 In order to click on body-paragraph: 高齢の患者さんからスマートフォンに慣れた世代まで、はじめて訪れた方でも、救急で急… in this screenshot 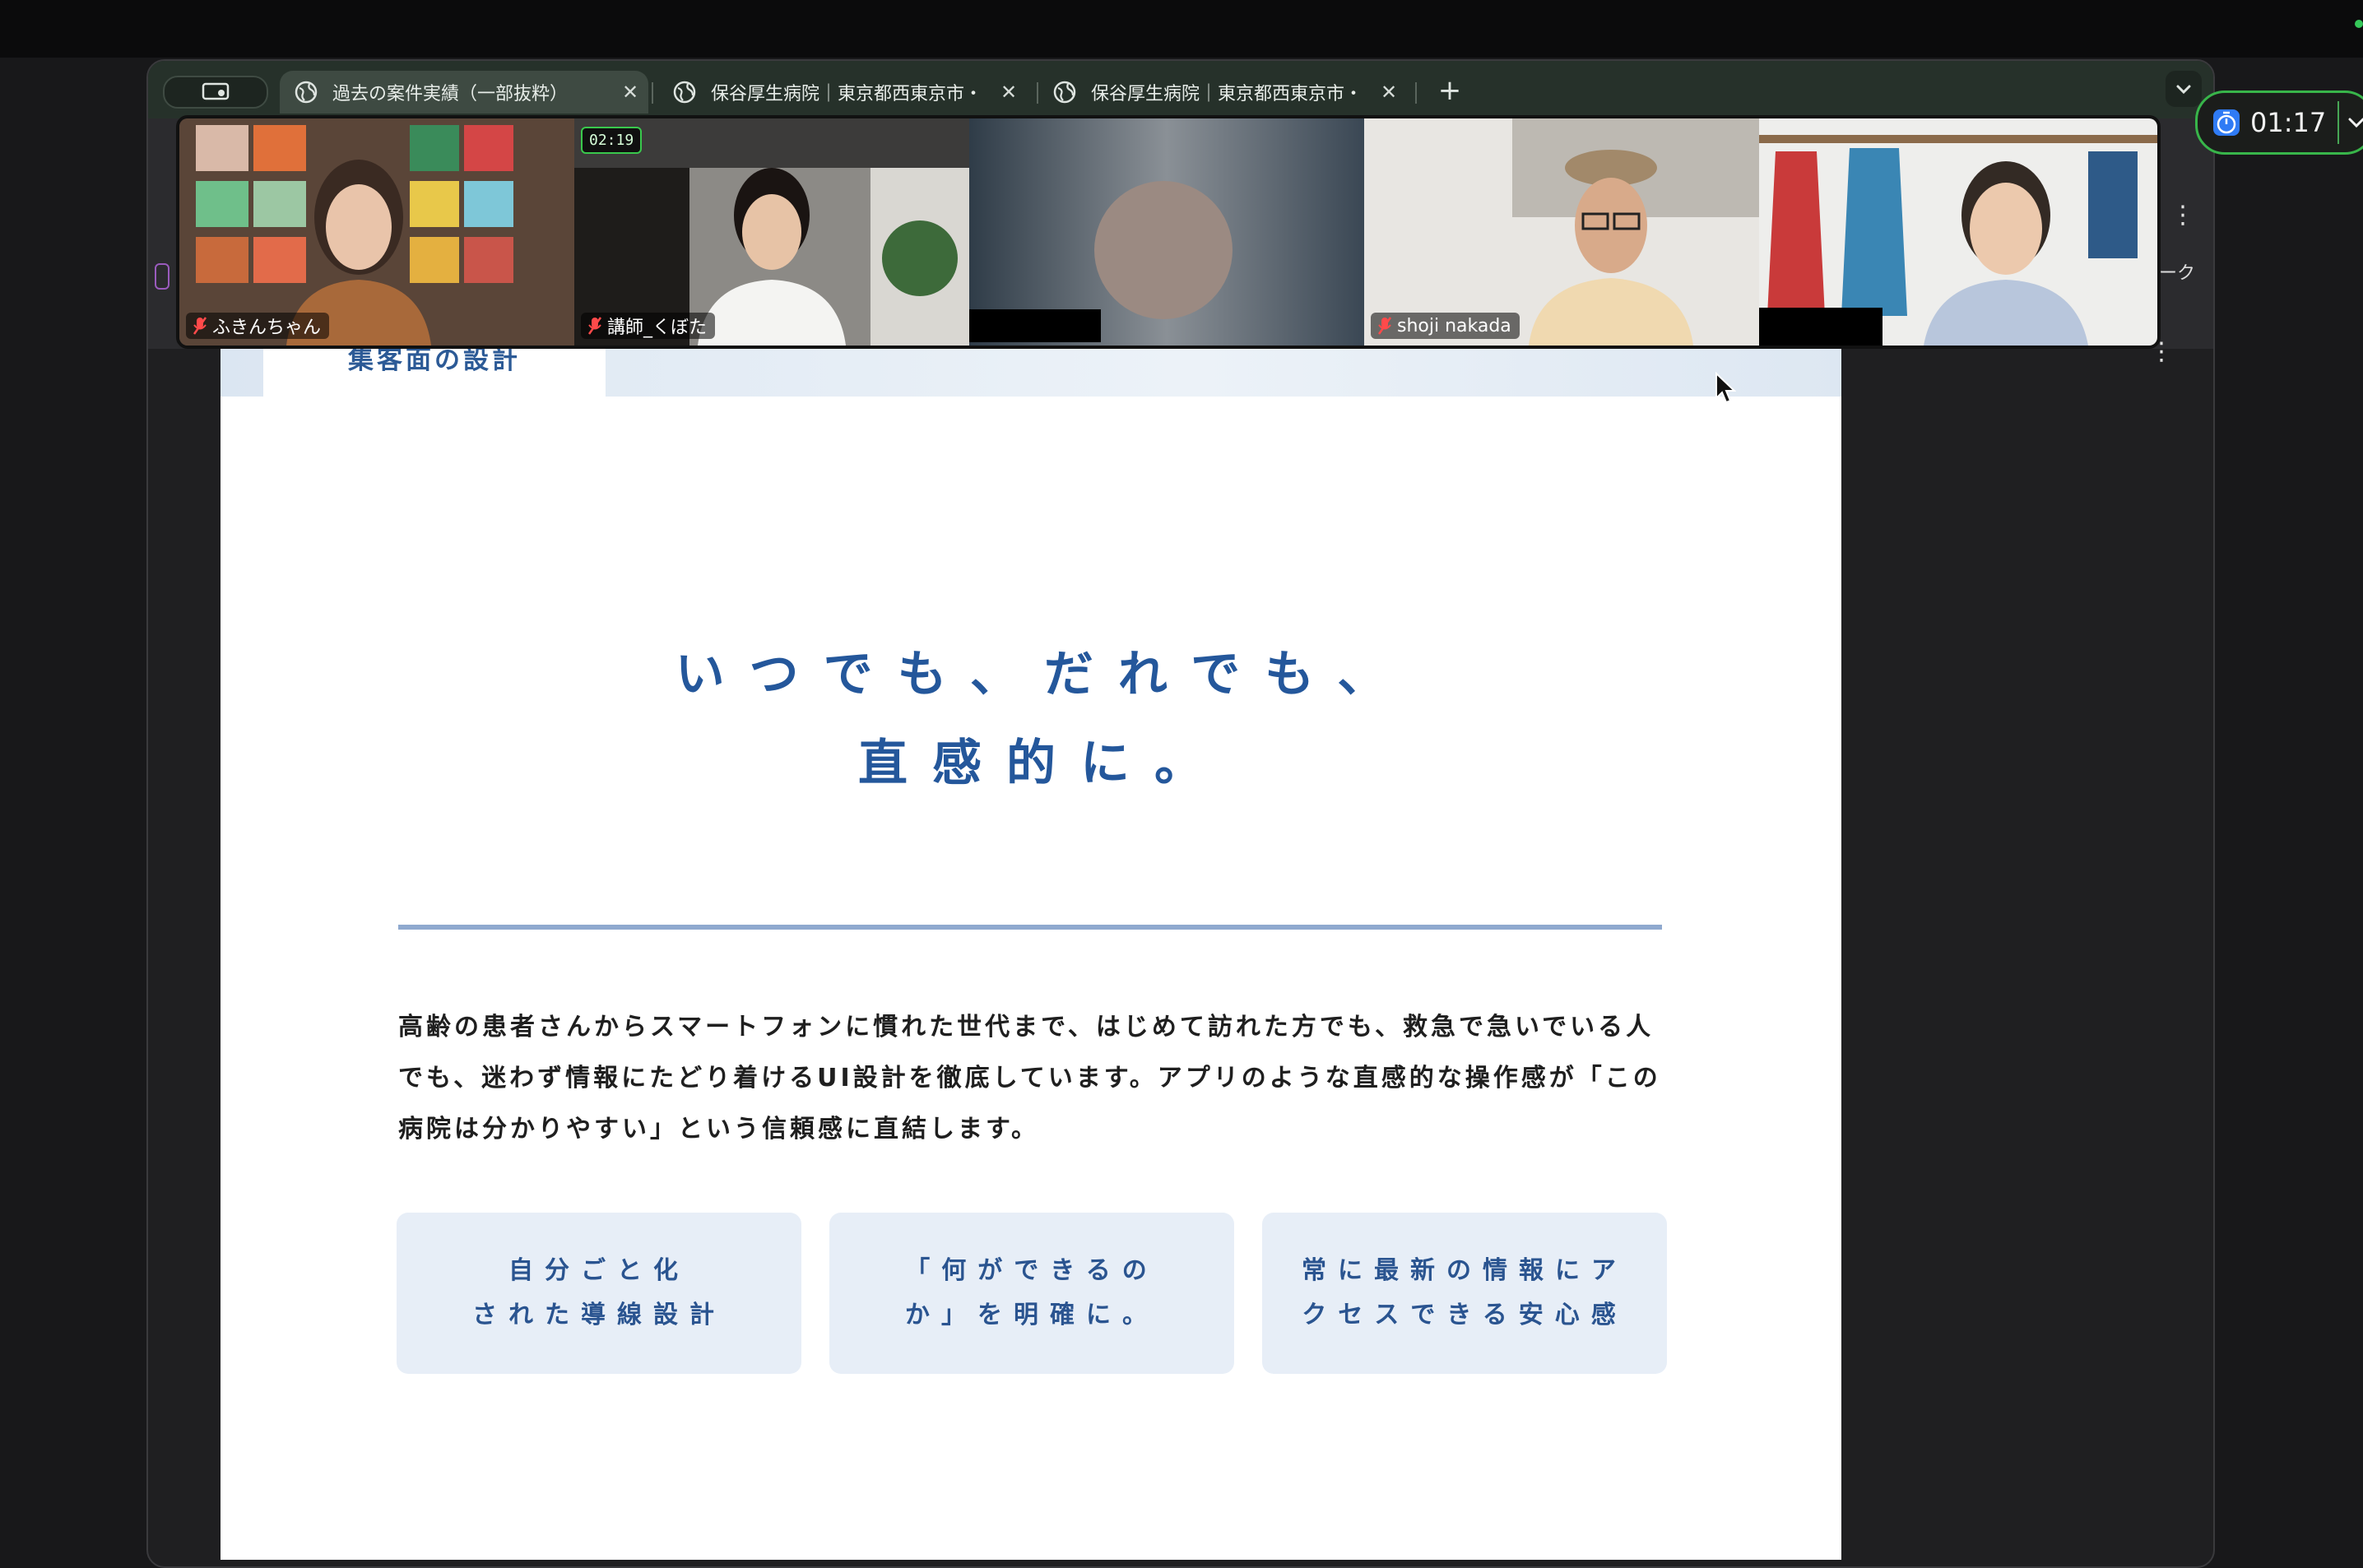, I will do `click(1040, 1078)`.